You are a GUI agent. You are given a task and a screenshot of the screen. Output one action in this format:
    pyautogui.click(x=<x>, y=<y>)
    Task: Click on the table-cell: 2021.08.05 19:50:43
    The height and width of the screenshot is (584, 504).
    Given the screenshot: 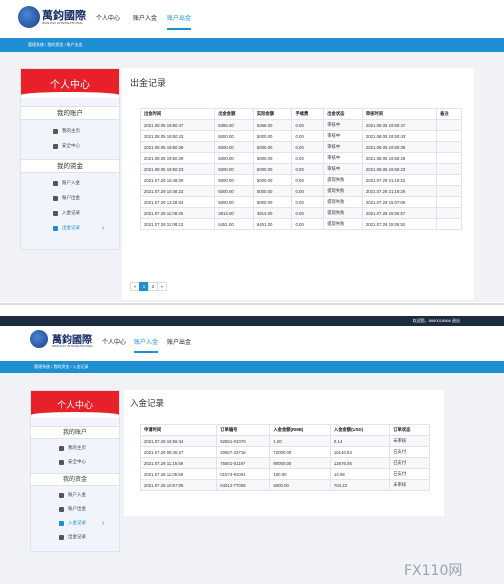 What is the action you would take?
    pyautogui.click(x=177, y=136)
    